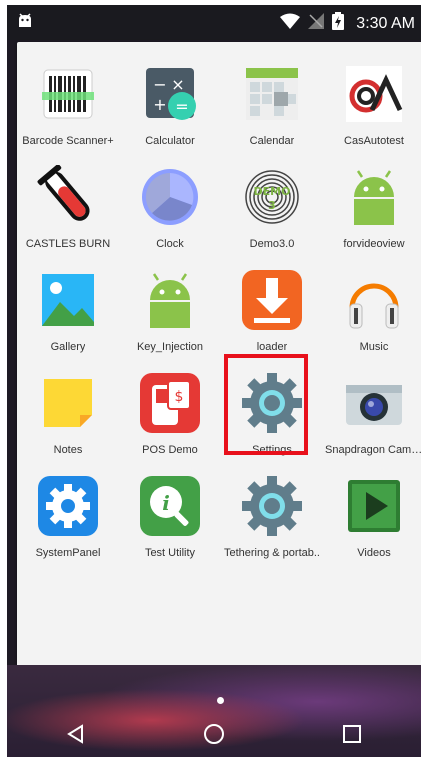  What do you see at coordinates (214, 22) in the screenshot?
I see `status-bar: 3:30 AM` at bounding box center [214, 22].